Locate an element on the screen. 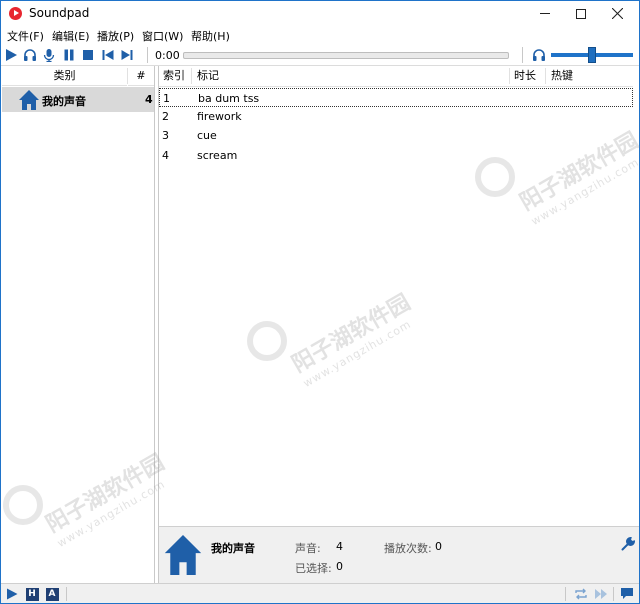 This screenshot has height=604, width=640. wrench-icon is located at coordinates (628, 543).